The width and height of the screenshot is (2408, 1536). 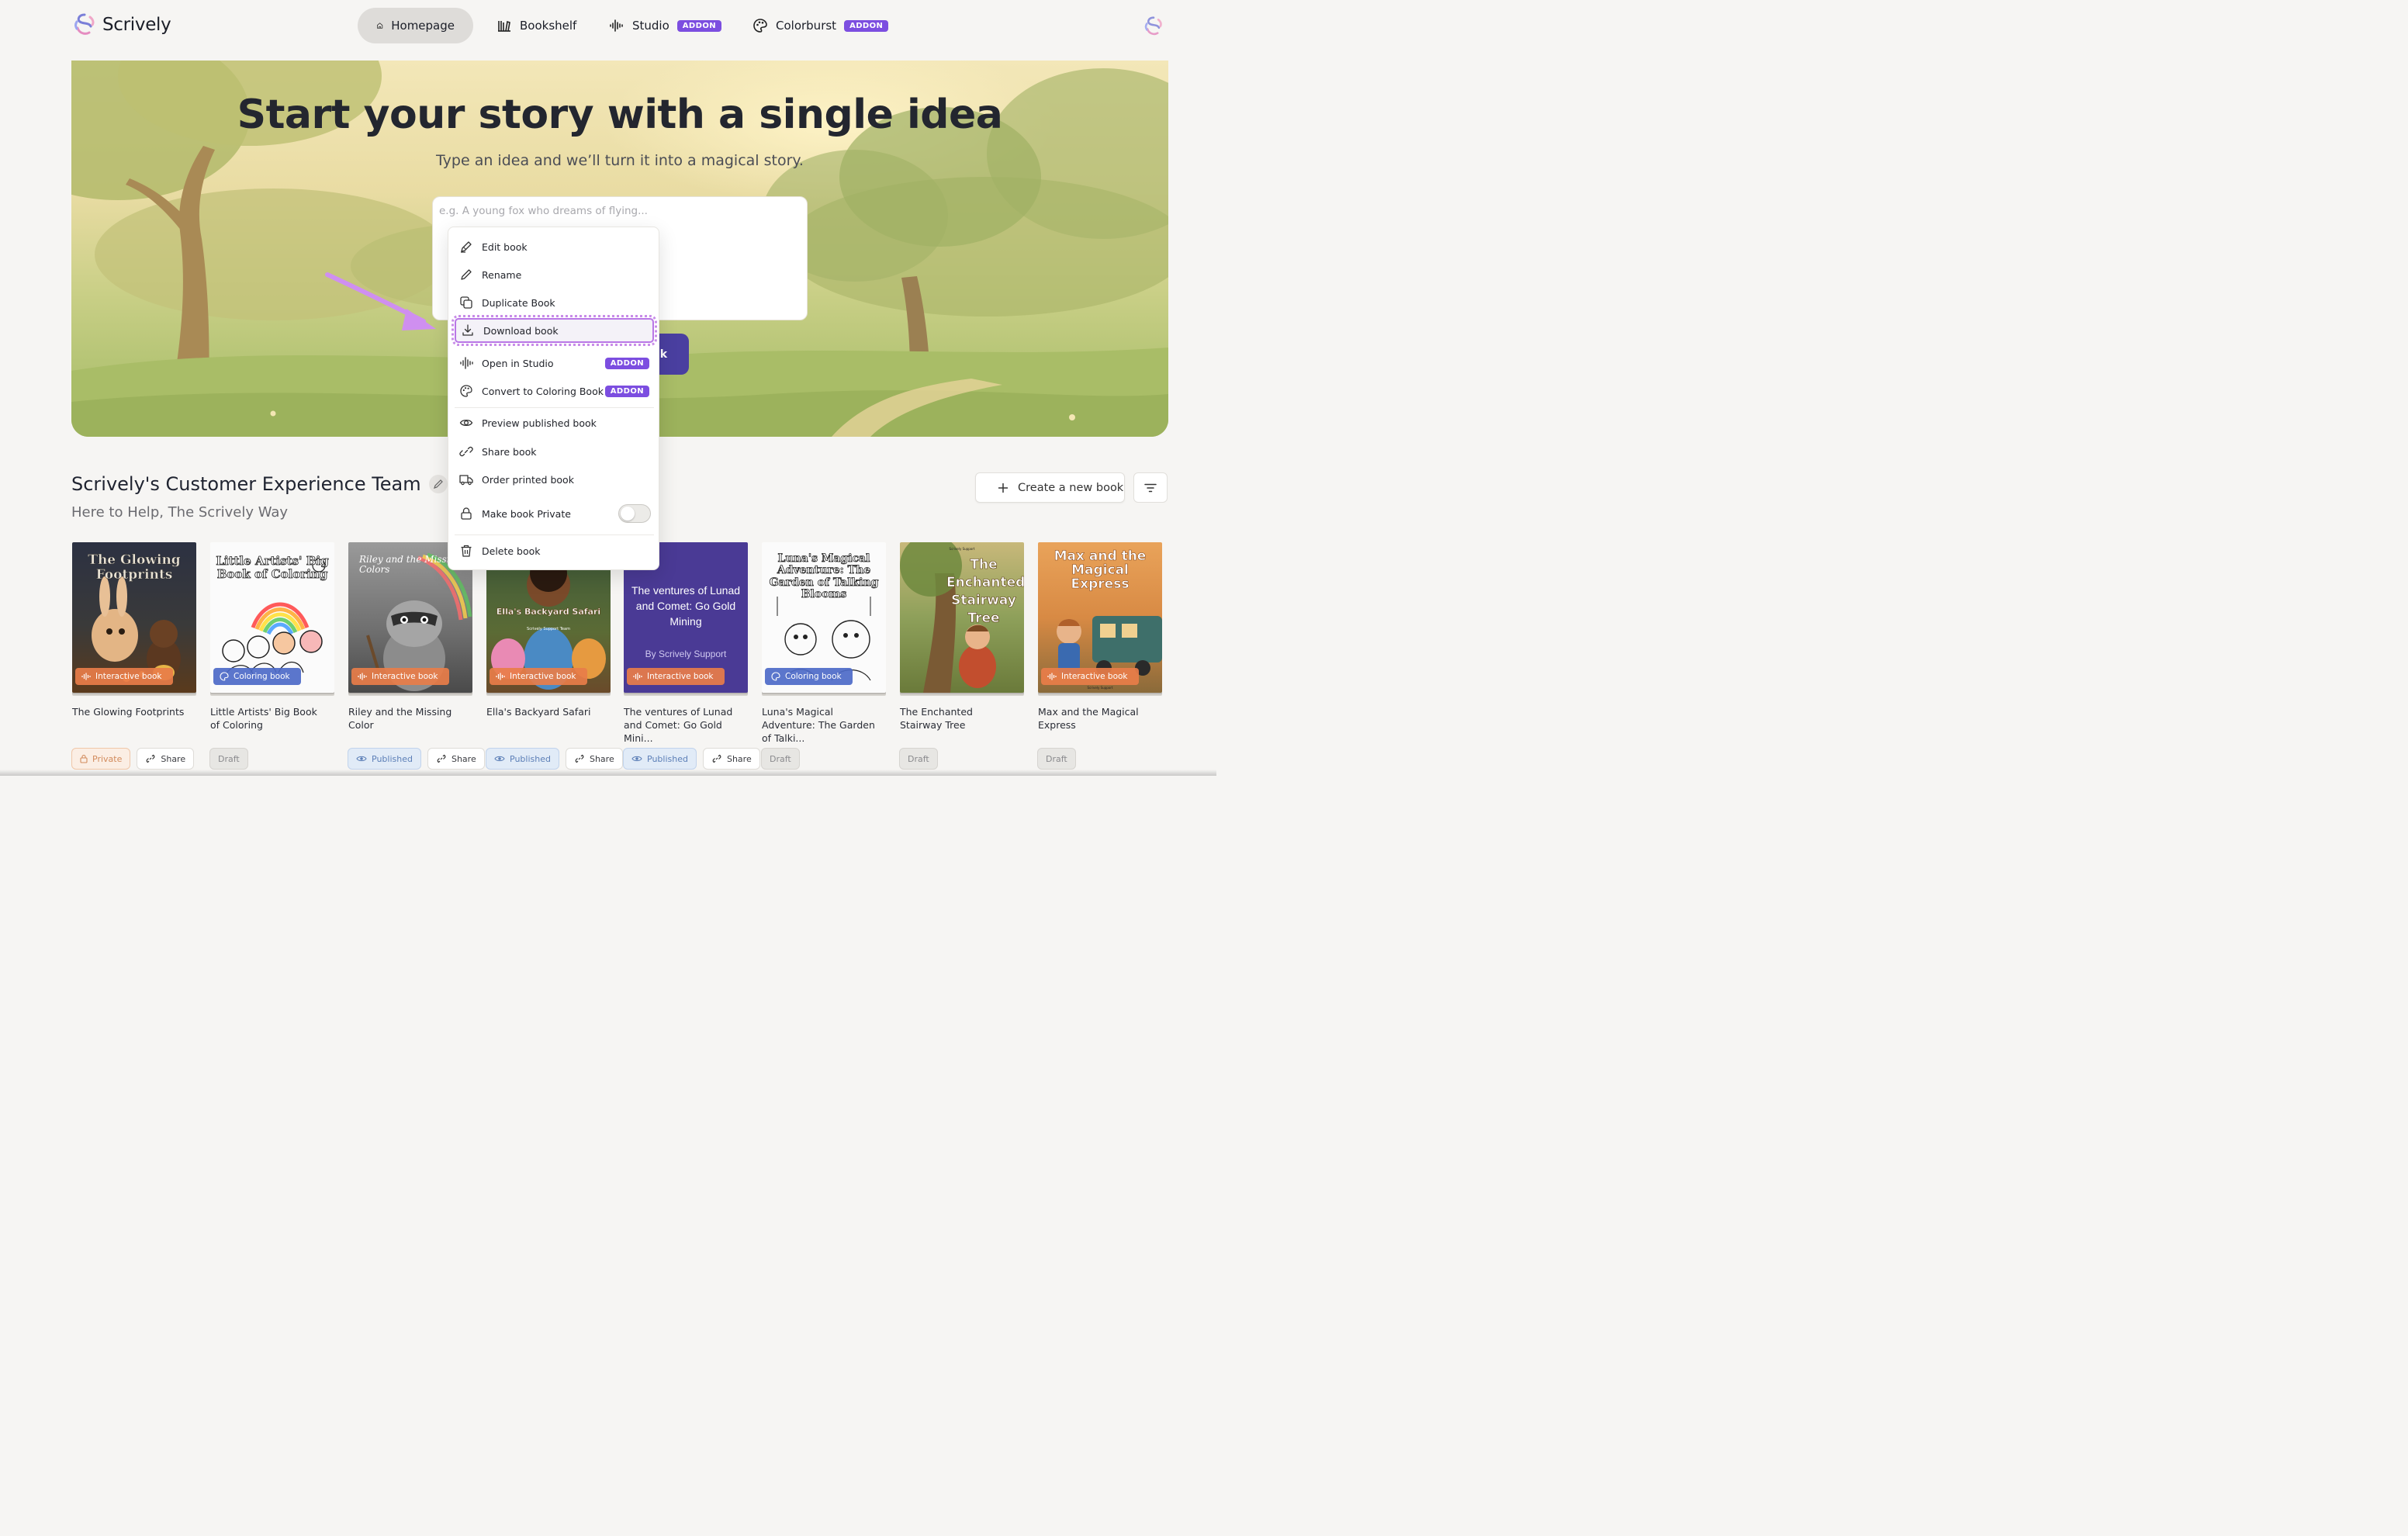 I want to click on book-name: Riley and the Missing Color, so click(x=406, y=718).